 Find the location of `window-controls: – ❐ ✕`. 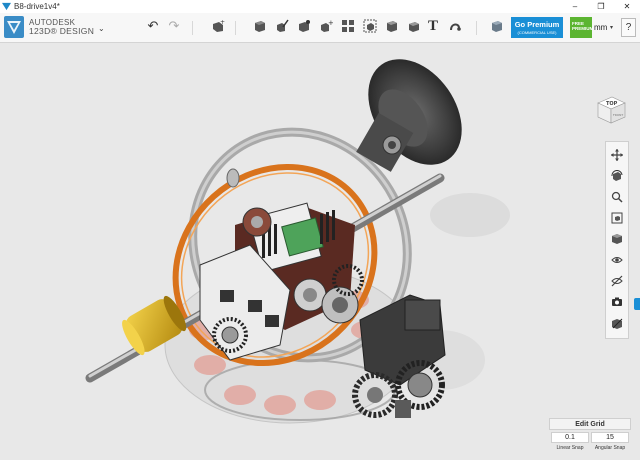

window-controls: – ❐ ✕ is located at coordinates (601, 6).